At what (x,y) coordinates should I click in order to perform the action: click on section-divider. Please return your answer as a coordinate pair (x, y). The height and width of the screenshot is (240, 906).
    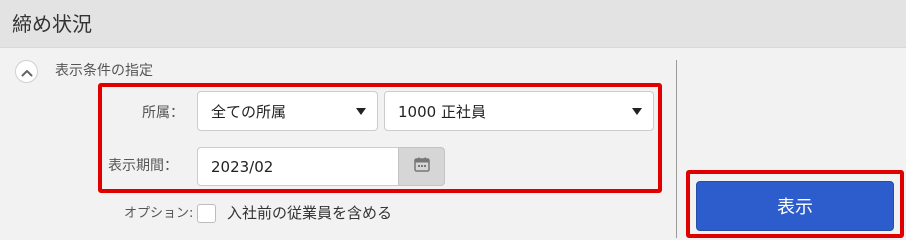
    Looking at the image, I should click on (676, 149).